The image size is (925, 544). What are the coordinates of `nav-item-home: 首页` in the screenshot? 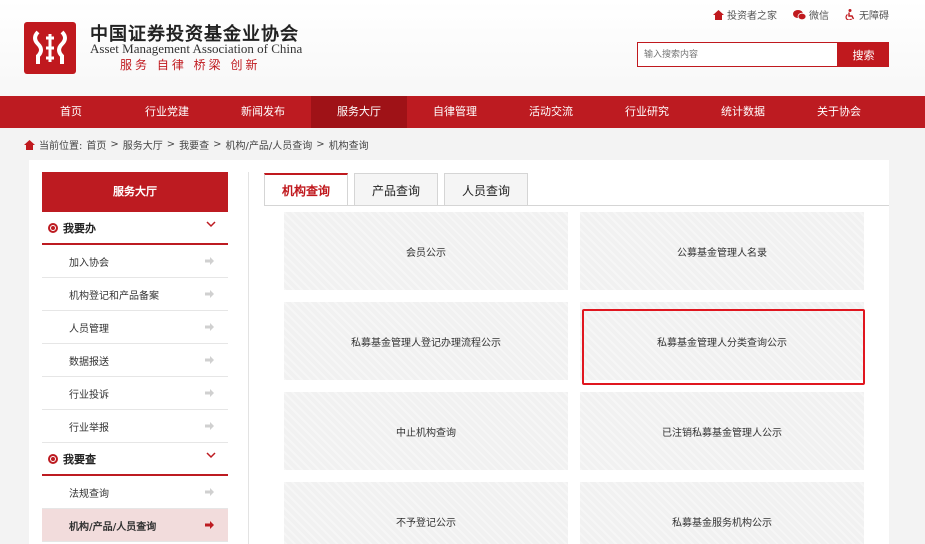 It's located at (71, 112).